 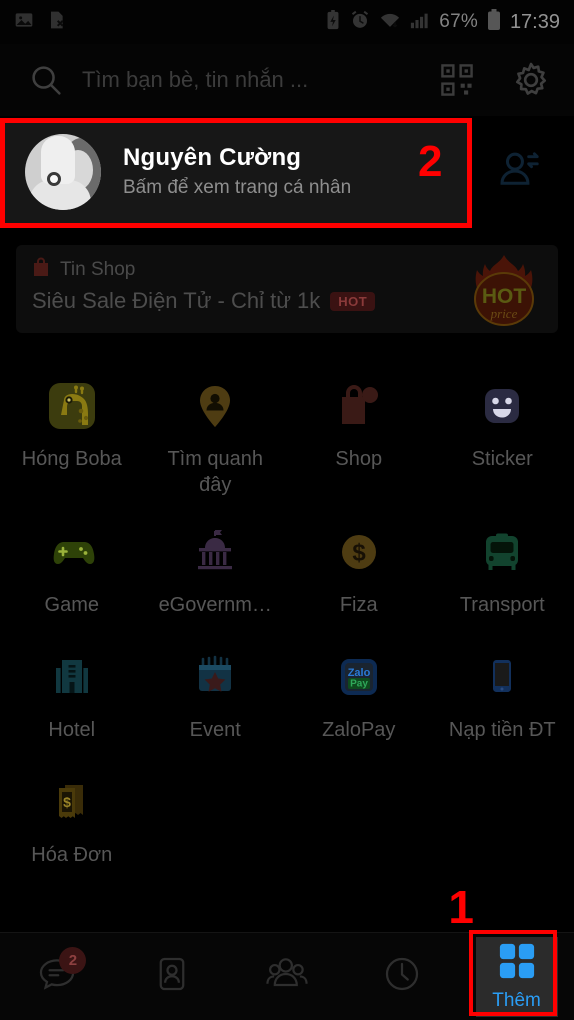 I want to click on nav-item-more: Thêm, so click(x=516, y=976).